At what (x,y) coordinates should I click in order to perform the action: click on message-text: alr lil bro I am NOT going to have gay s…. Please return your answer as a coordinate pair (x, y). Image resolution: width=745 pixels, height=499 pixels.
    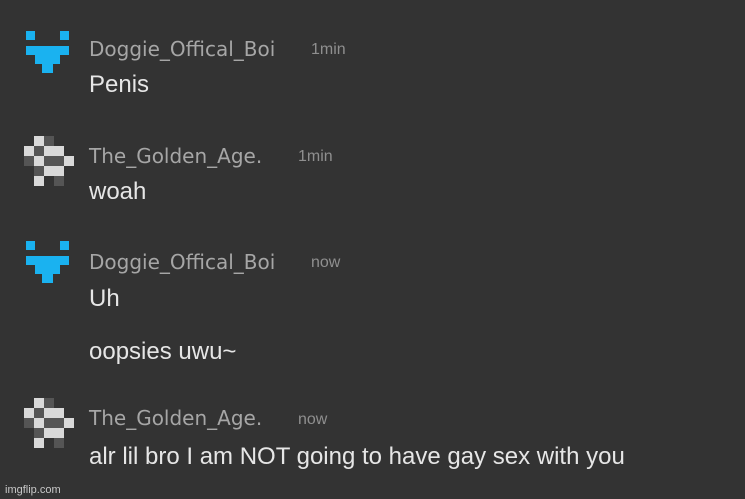
    Looking at the image, I should click on (357, 456).